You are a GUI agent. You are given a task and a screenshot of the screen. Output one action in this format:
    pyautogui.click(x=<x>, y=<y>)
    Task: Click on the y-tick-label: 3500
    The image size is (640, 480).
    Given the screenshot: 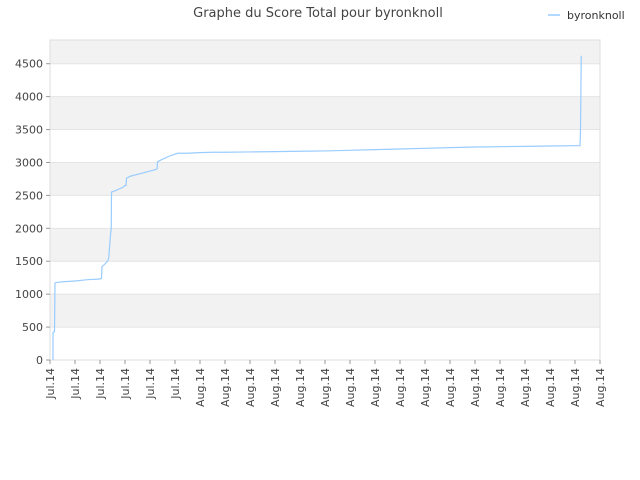 What is the action you would take?
    pyautogui.click(x=29, y=130)
    